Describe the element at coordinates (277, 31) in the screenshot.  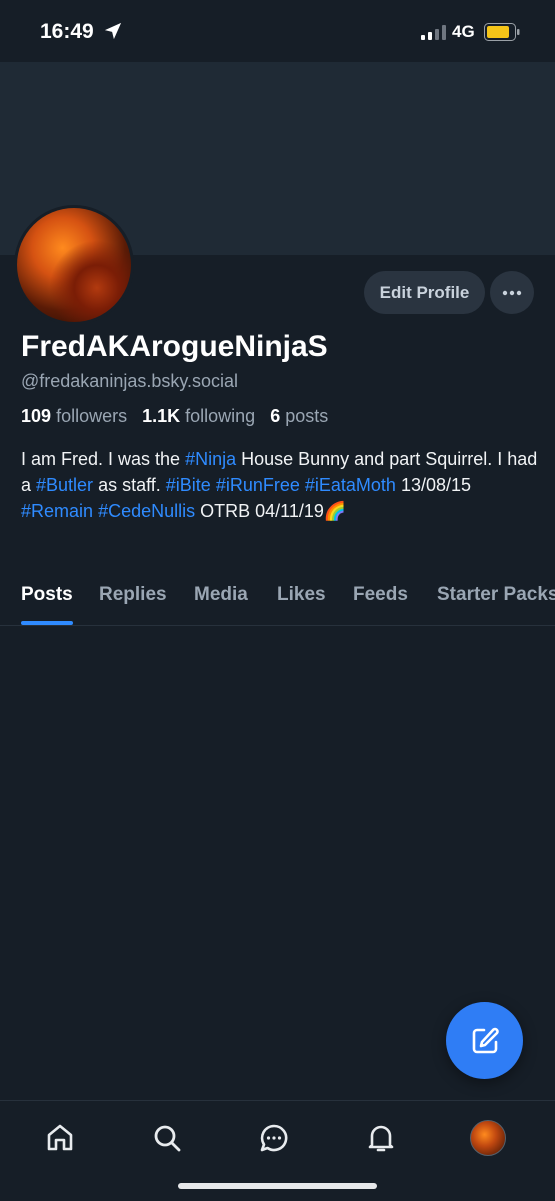
I see `status-bar: 16:49 4G` at that location.